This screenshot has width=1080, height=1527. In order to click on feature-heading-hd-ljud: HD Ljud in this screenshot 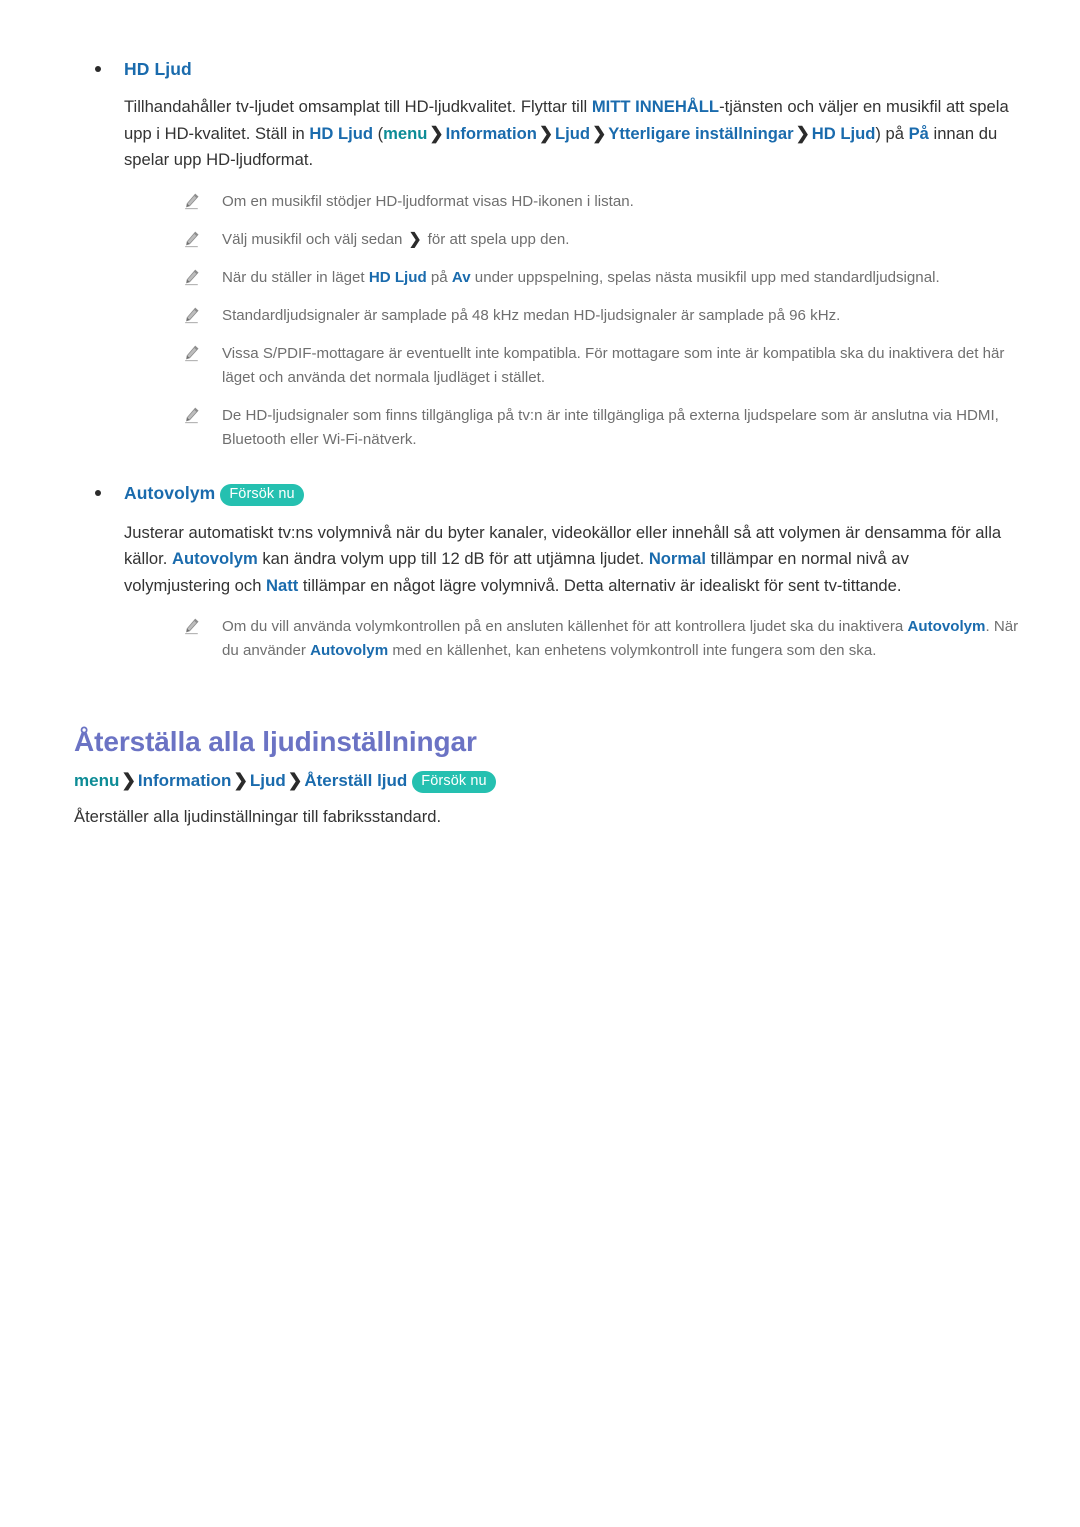, I will do `click(541, 69)`.